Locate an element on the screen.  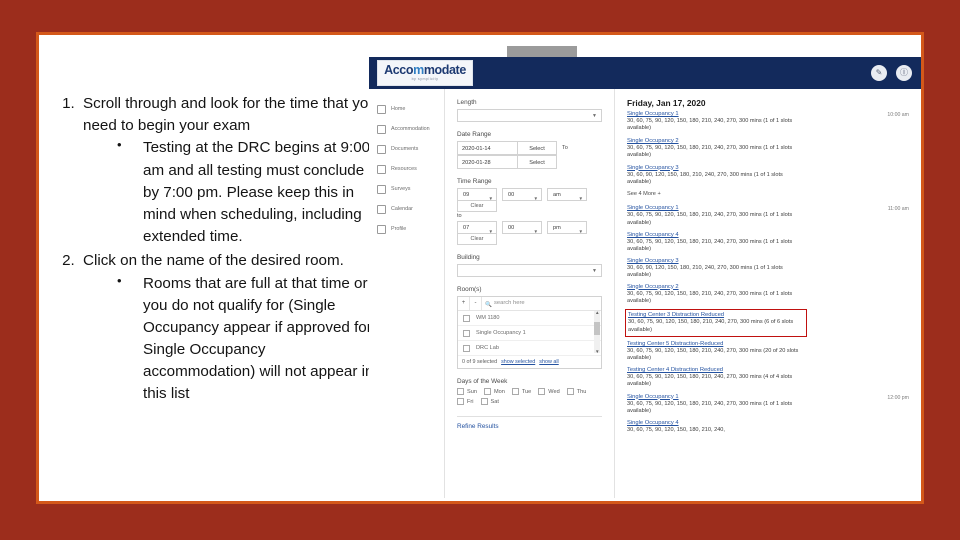
room-link: Testing Center 5 Distraction-Reduced is located at coordinates (769, 344).